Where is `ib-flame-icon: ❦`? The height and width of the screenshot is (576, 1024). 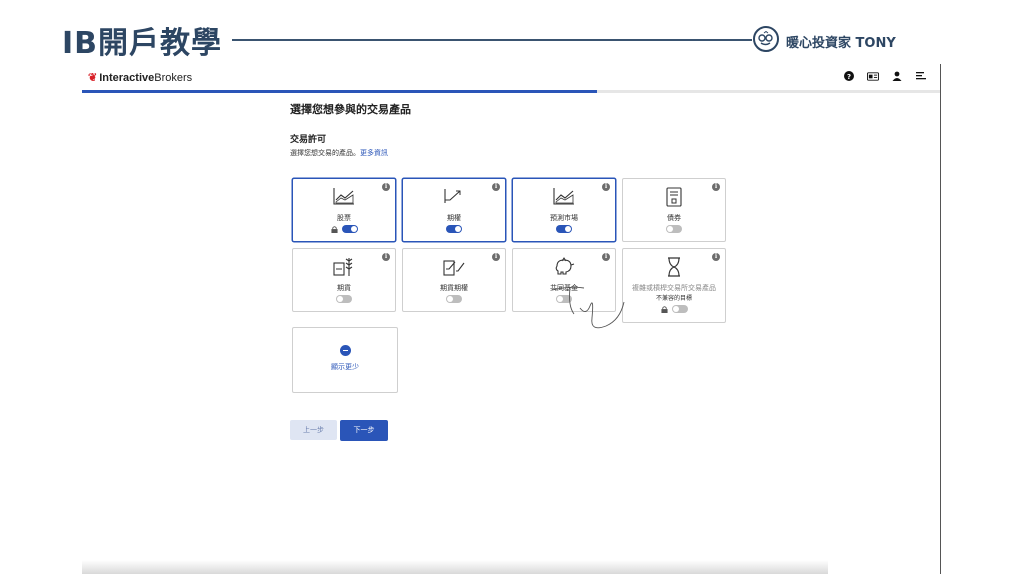
ib-flame-icon: ❦ is located at coordinates (93, 78).